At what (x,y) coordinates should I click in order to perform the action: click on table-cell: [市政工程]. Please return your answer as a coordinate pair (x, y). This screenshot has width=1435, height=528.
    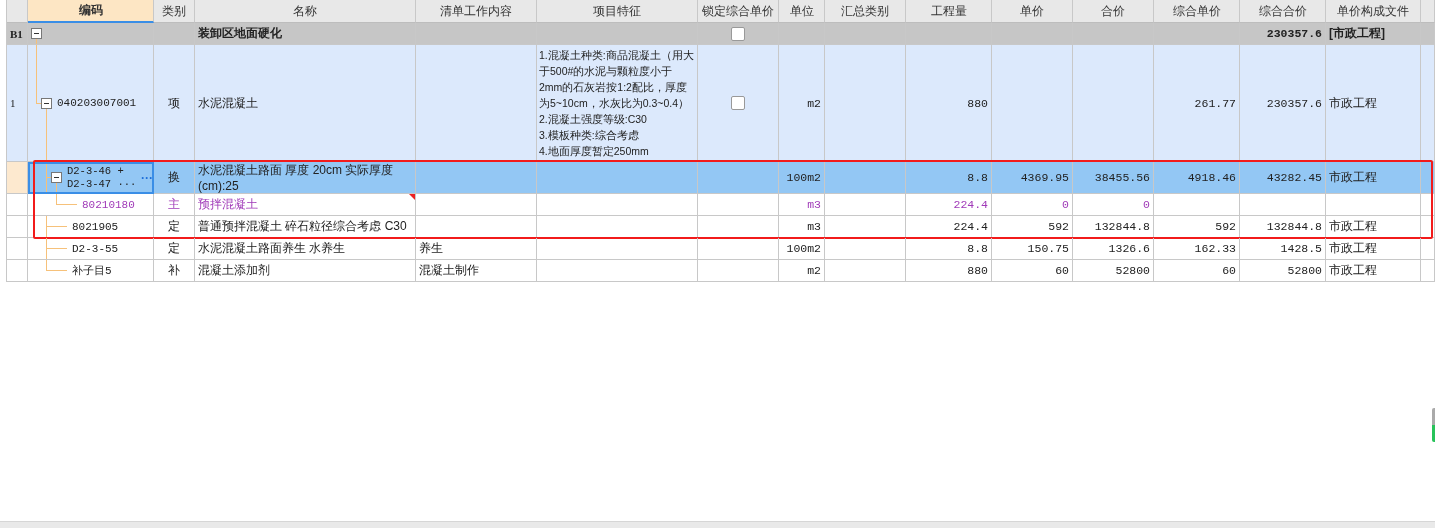
    Looking at the image, I should click on (1357, 33).